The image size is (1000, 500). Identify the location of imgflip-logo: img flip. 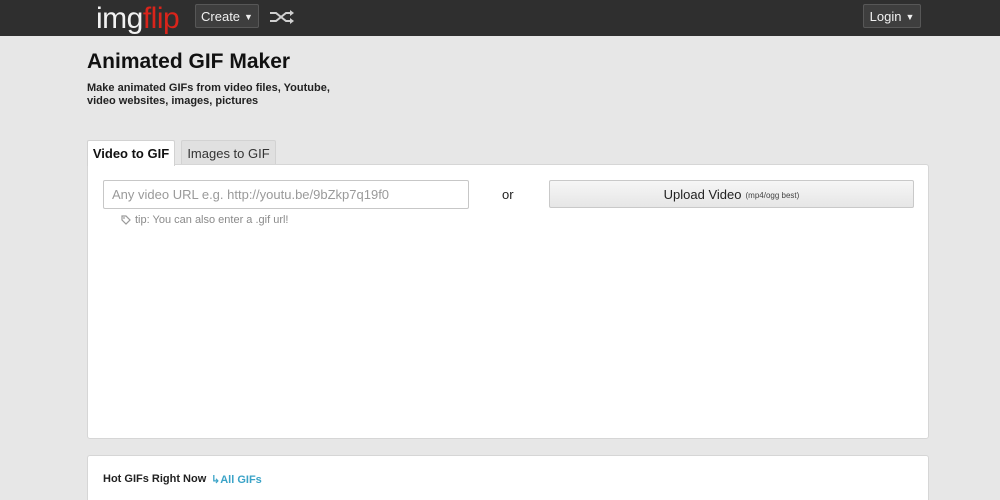
(138, 18).